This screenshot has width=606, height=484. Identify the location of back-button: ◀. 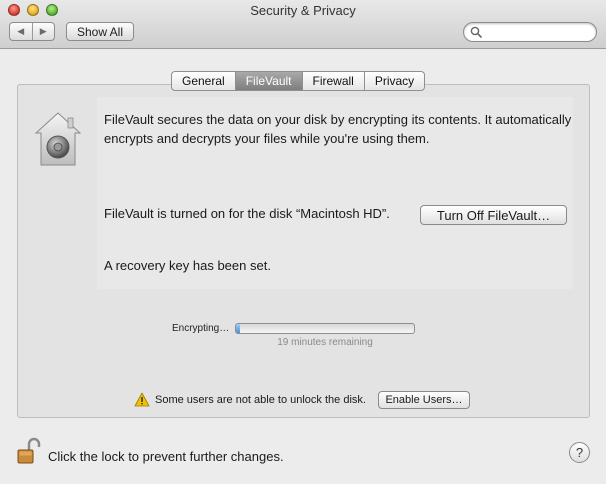
(21, 31).